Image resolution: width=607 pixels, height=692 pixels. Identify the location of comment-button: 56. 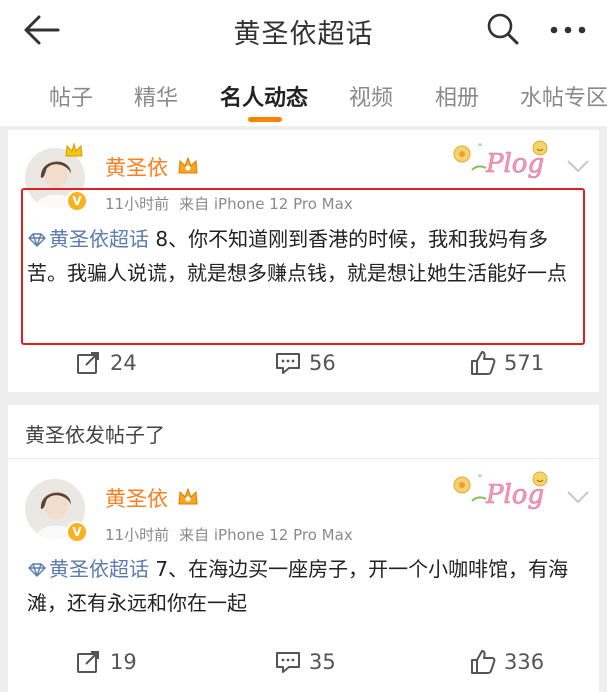
(305, 363).